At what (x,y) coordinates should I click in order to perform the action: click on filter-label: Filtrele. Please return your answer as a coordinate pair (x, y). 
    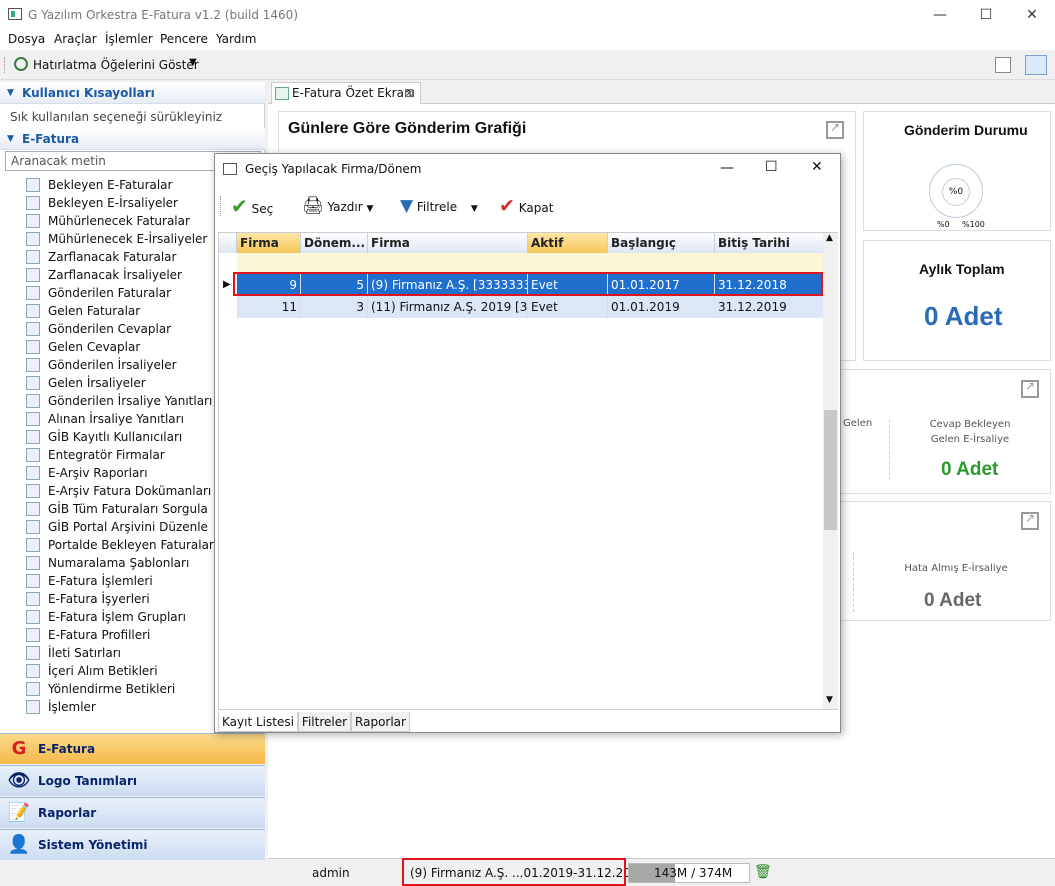
    Looking at the image, I should click on (437, 207).